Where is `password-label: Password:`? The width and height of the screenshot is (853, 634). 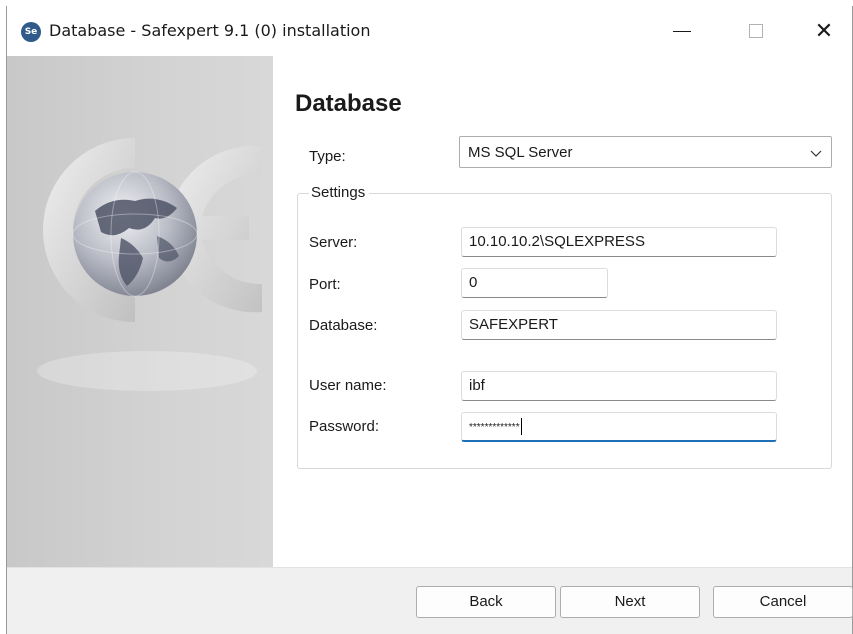
password-label: Password: is located at coordinates (344, 426).